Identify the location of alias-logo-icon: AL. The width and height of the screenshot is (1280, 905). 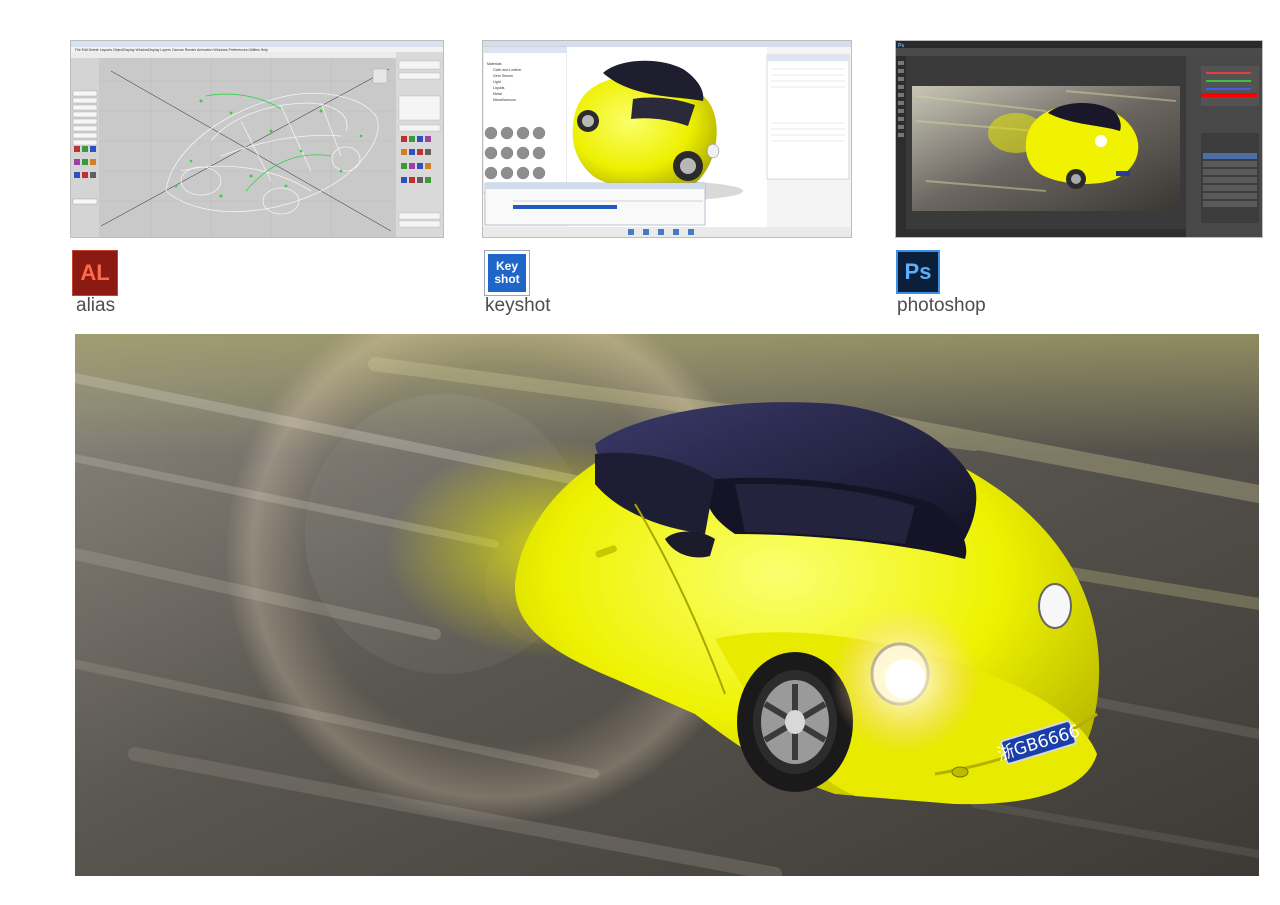
(95, 273).